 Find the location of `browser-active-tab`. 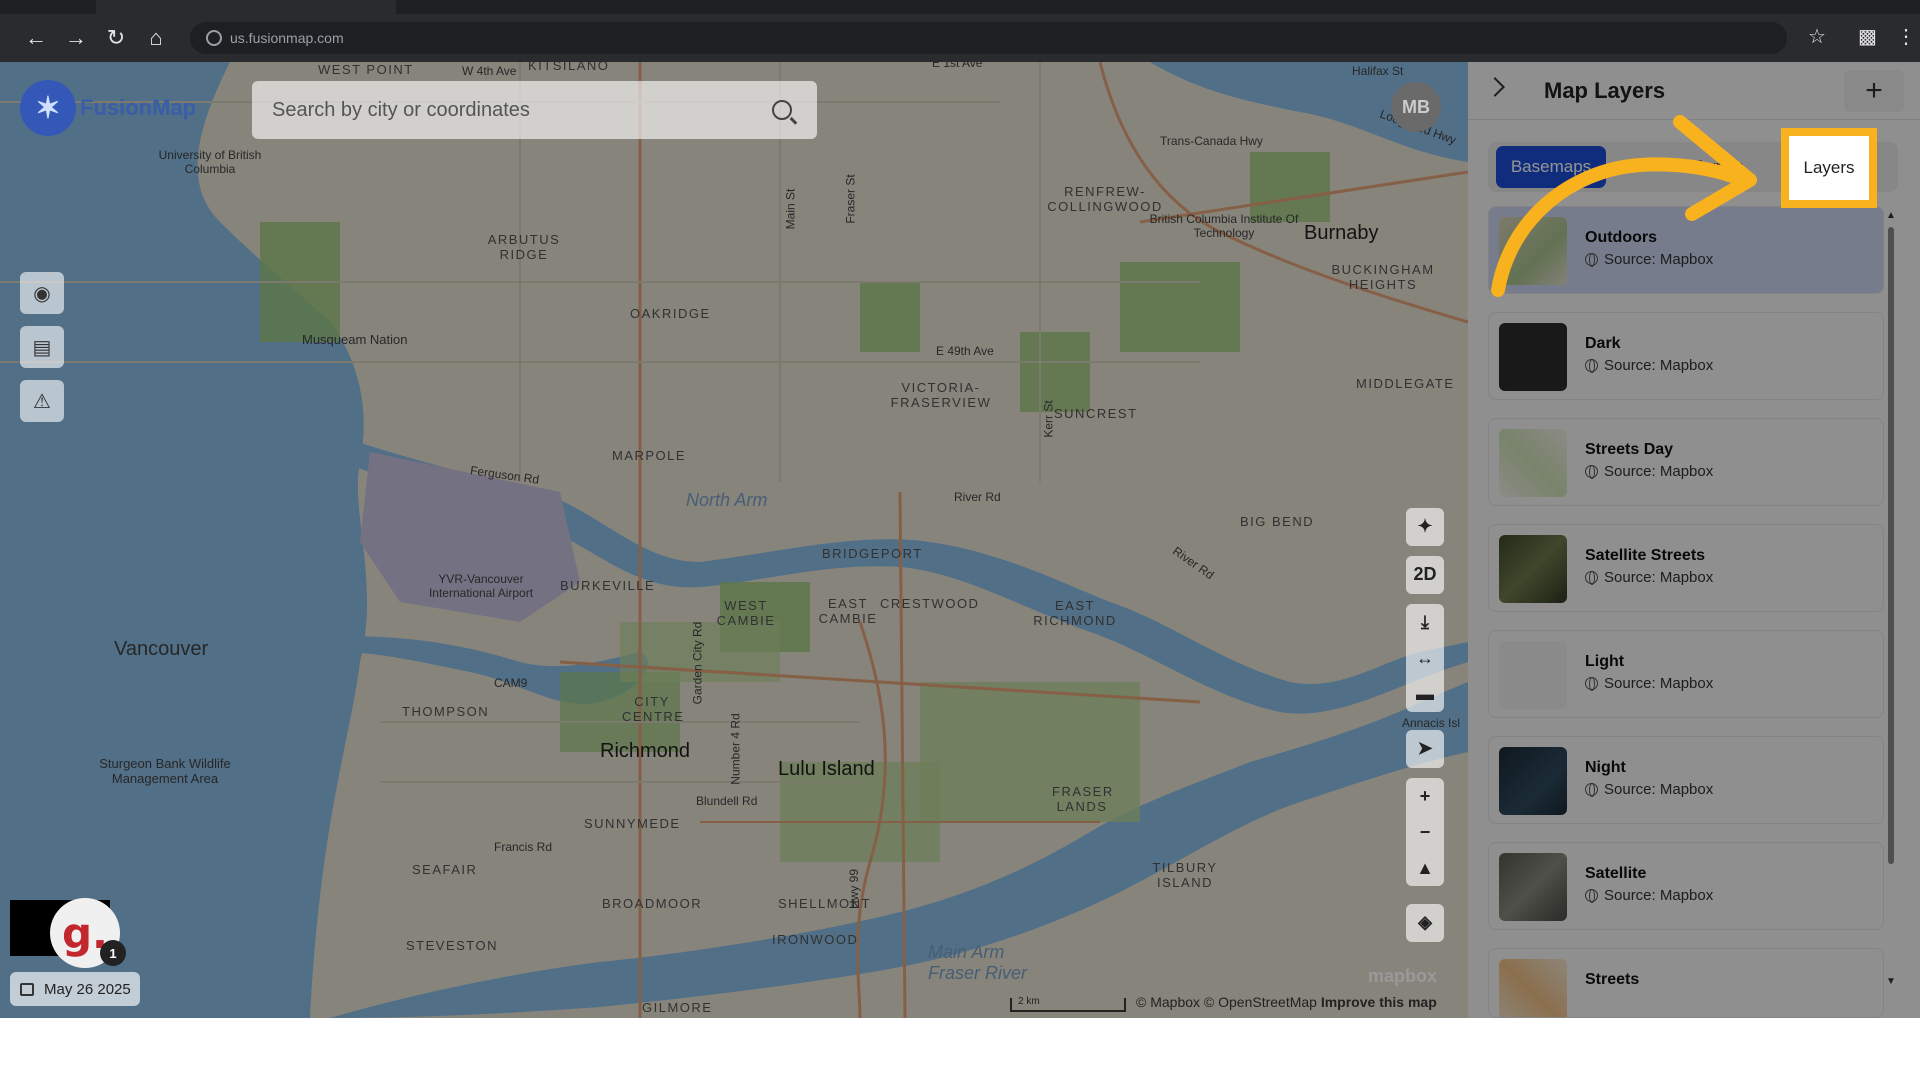

browser-active-tab is located at coordinates (246, 7).